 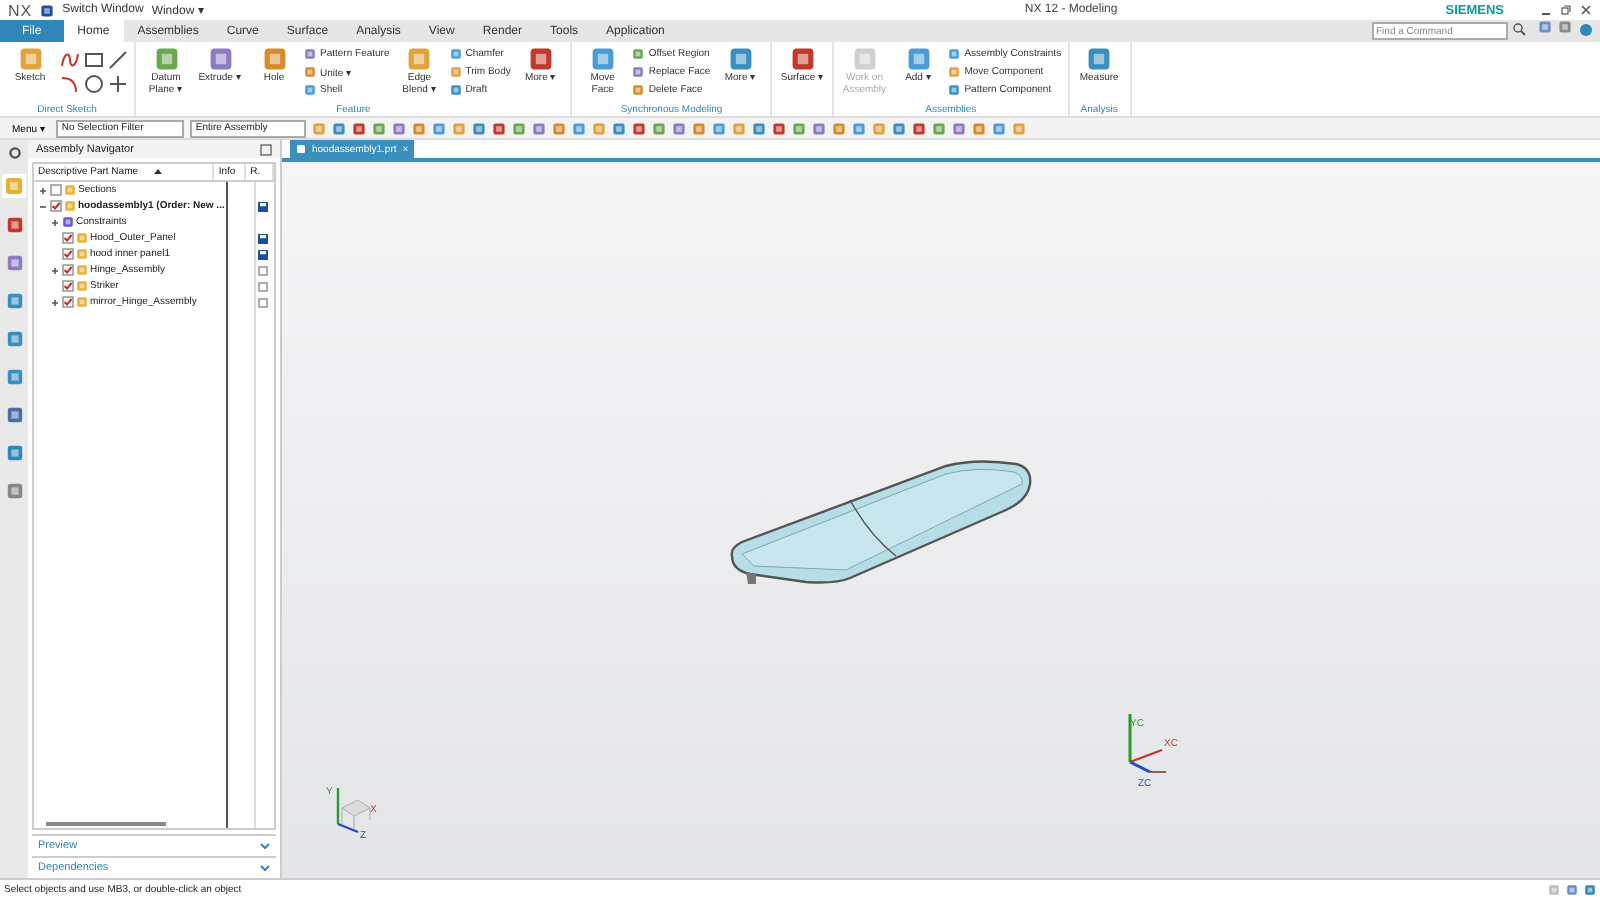 I want to click on collapse-icon, so click(x=43, y=206).